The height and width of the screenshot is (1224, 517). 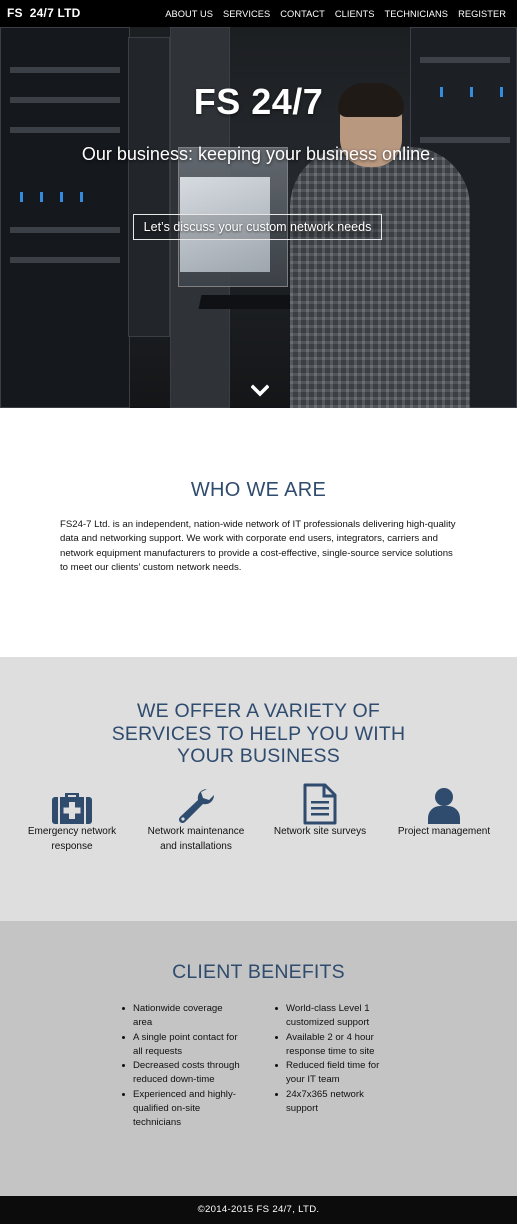 I want to click on list-item-line: your IT team, so click(x=313, y=1080).